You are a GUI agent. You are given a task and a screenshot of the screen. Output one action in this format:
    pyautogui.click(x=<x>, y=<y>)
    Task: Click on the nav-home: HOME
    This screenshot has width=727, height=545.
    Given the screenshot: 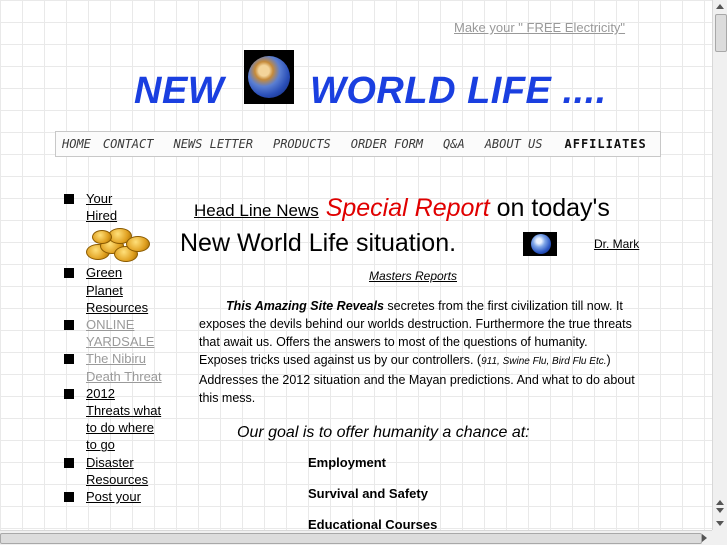 What is the action you would take?
    pyautogui.click(x=76, y=144)
    